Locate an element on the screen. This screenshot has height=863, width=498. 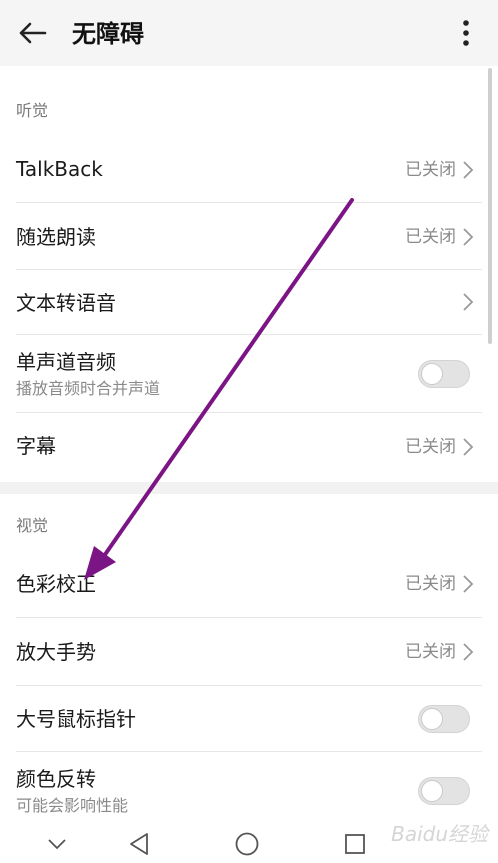
more-vert-icon is located at coordinates (466, 33).